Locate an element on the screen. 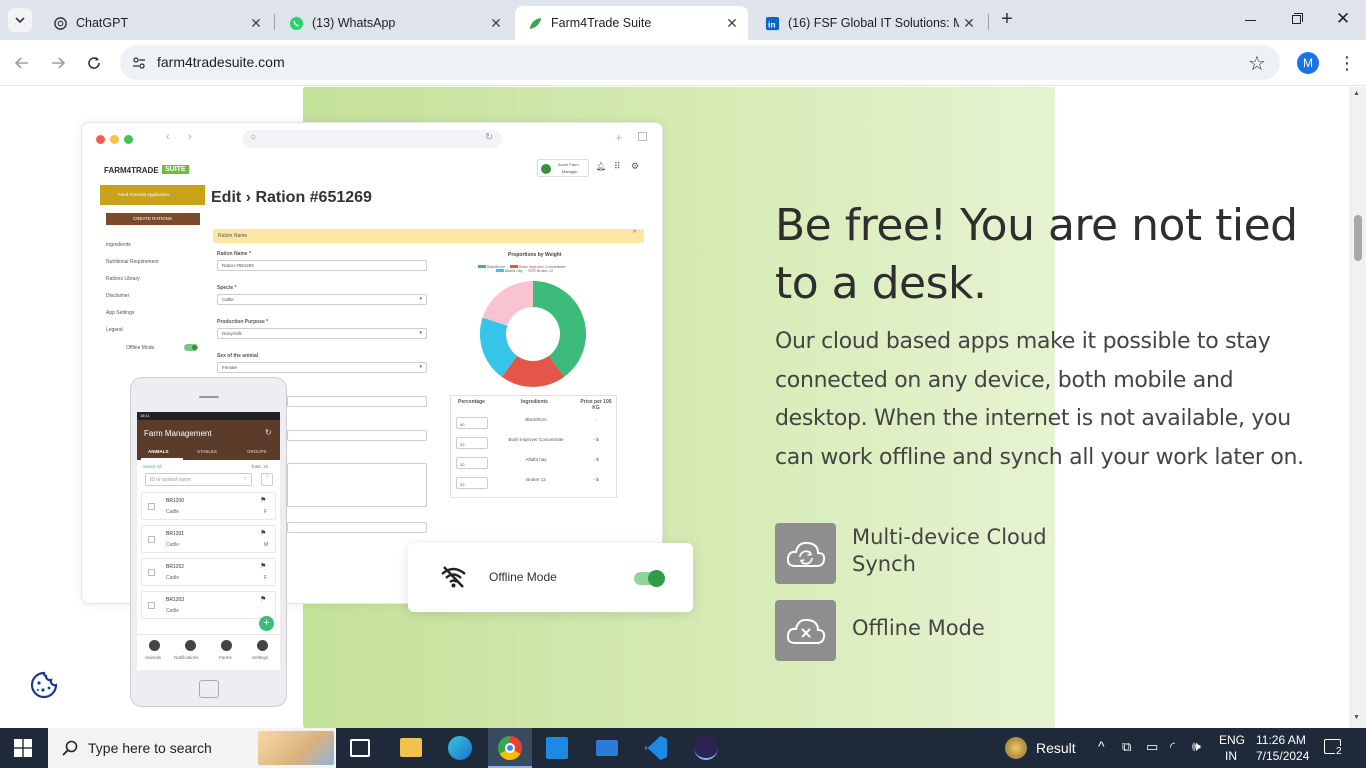 The height and width of the screenshot is (768, 1366). microsoft-store-icon is located at coordinates (557, 748).